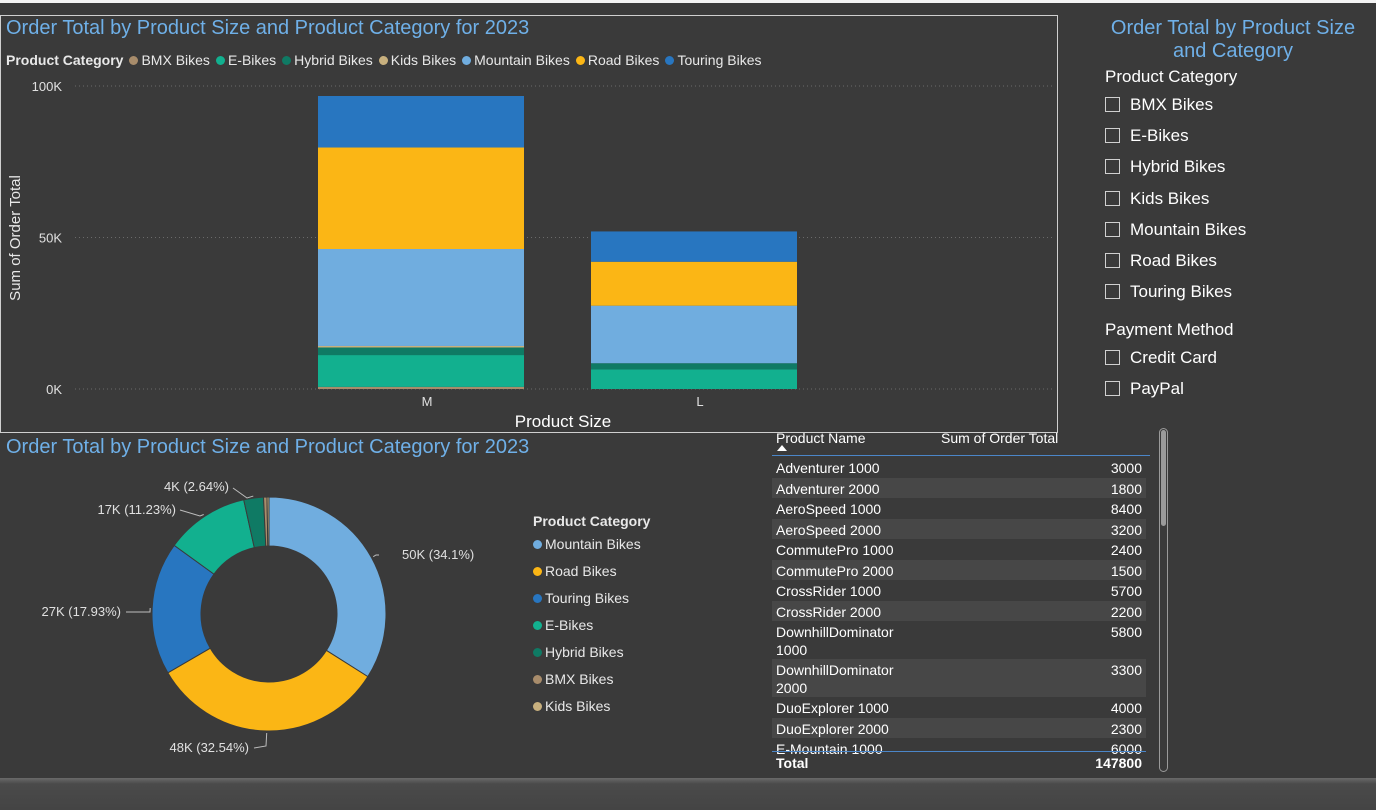 The height and width of the screenshot is (810, 1376). Describe the element at coordinates (1147, 136) in the screenshot. I see `slicer-option-category: E-Bikes` at that location.